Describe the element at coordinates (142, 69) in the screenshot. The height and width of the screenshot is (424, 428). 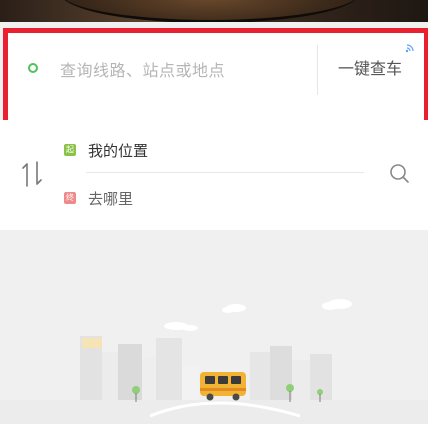
I see `search-input: 查询线路、站点或地点` at that location.